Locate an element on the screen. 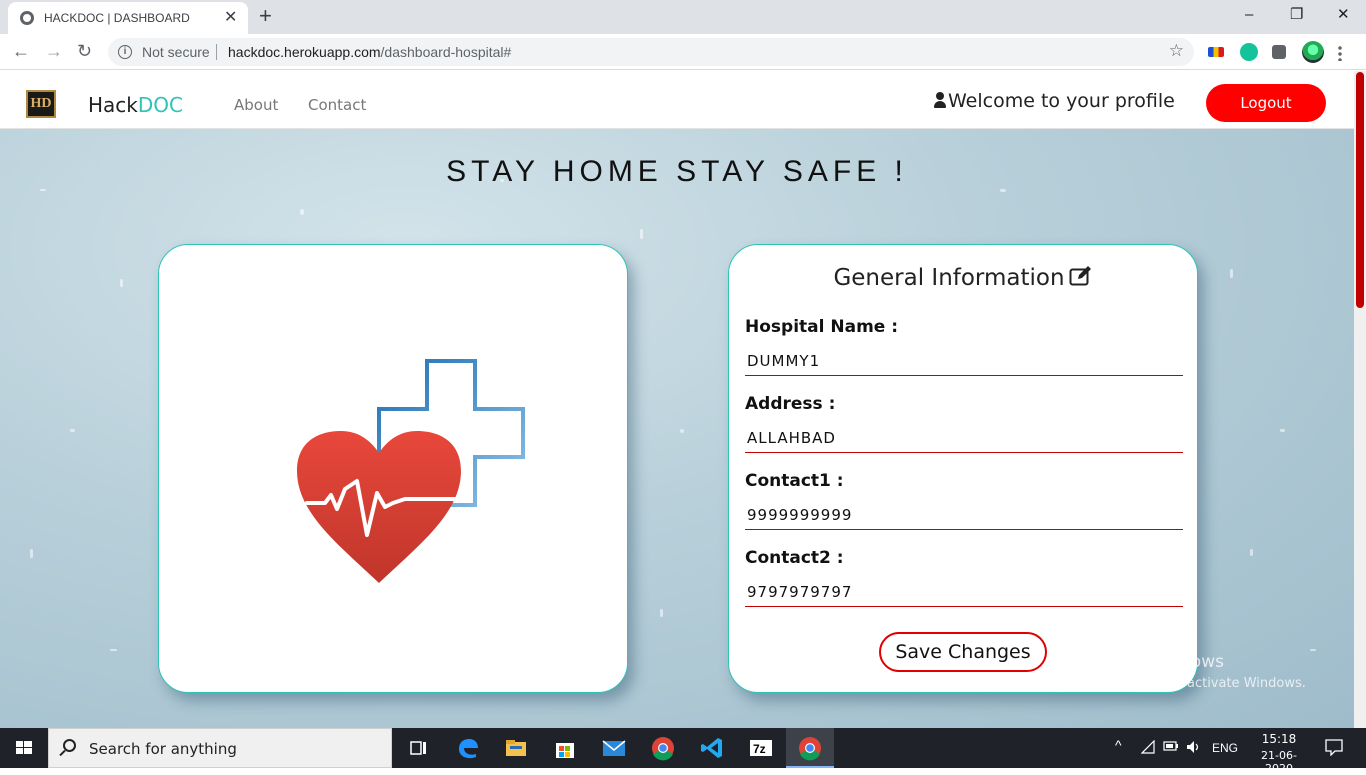 This screenshot has height=775, width=1366. activate-windows-title: Activate Windows is located at coordinates (1148, 662).